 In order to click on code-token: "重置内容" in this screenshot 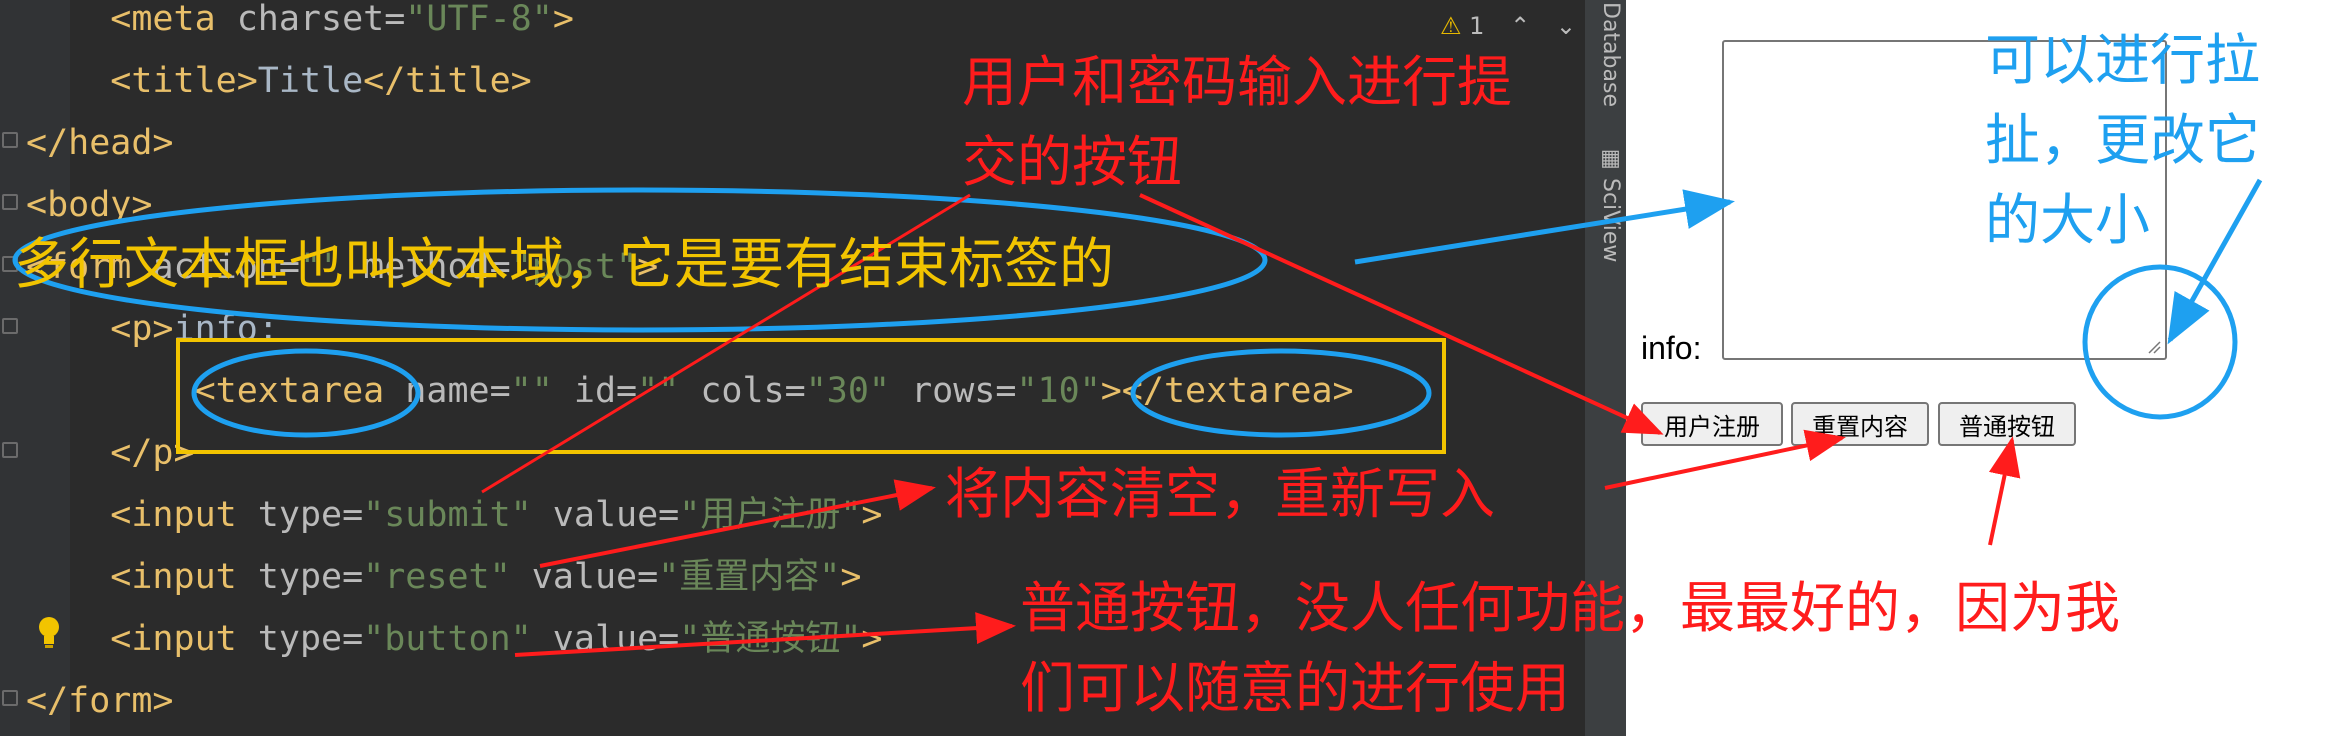, I will do `click(749, 577)`.